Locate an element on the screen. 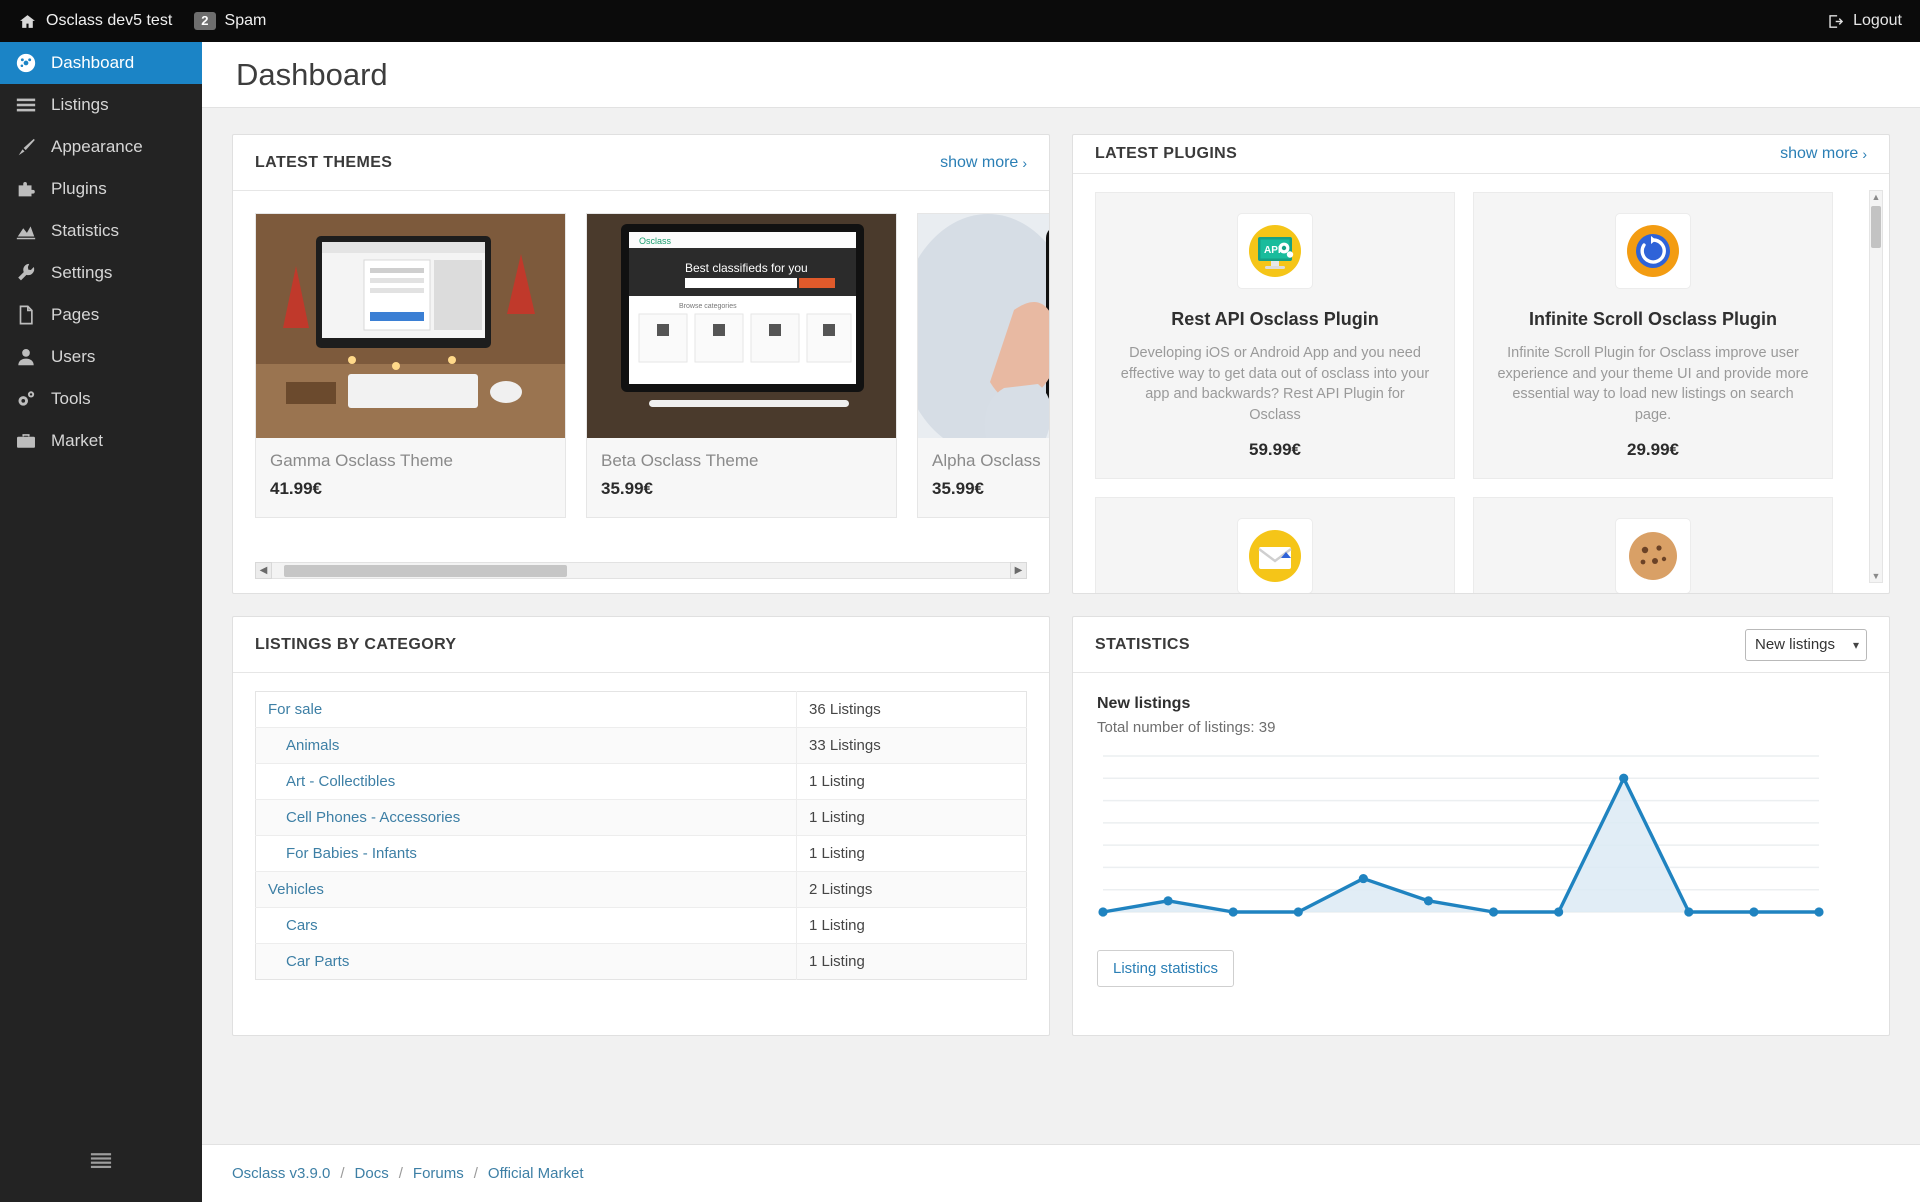 This screenshot has width=1920, height=1202. footer-link-forums: Forums is located at coordinates (438, 1173).